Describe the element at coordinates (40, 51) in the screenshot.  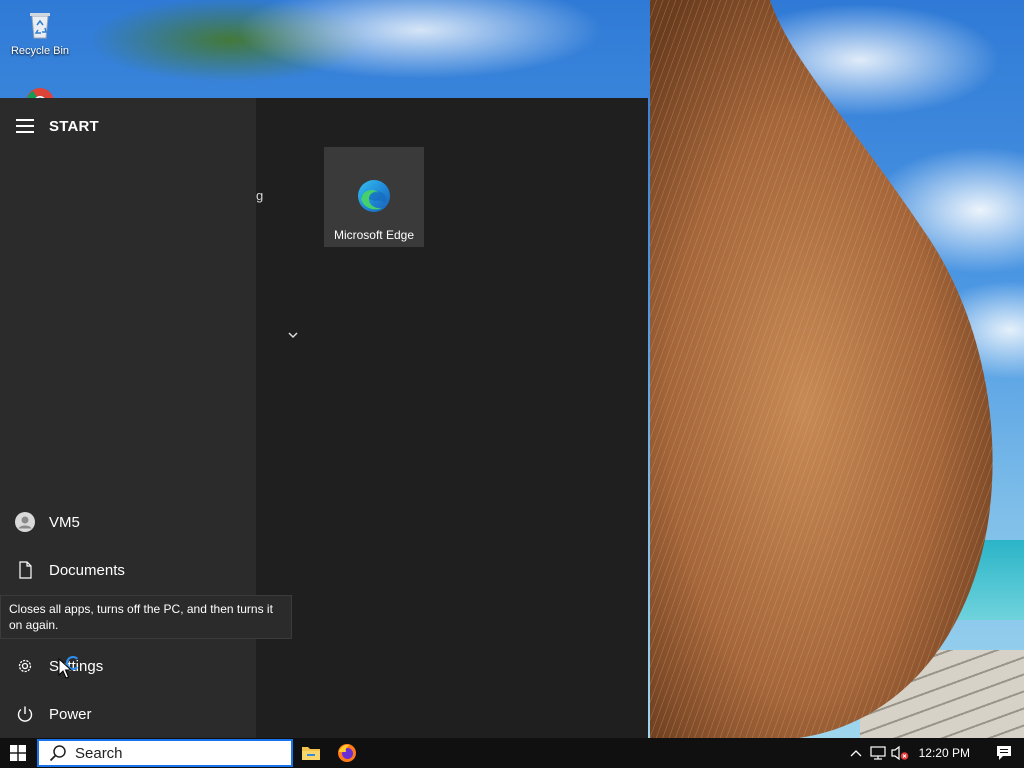
I see `desktop-icon-label: Recycle Bin` at that location.